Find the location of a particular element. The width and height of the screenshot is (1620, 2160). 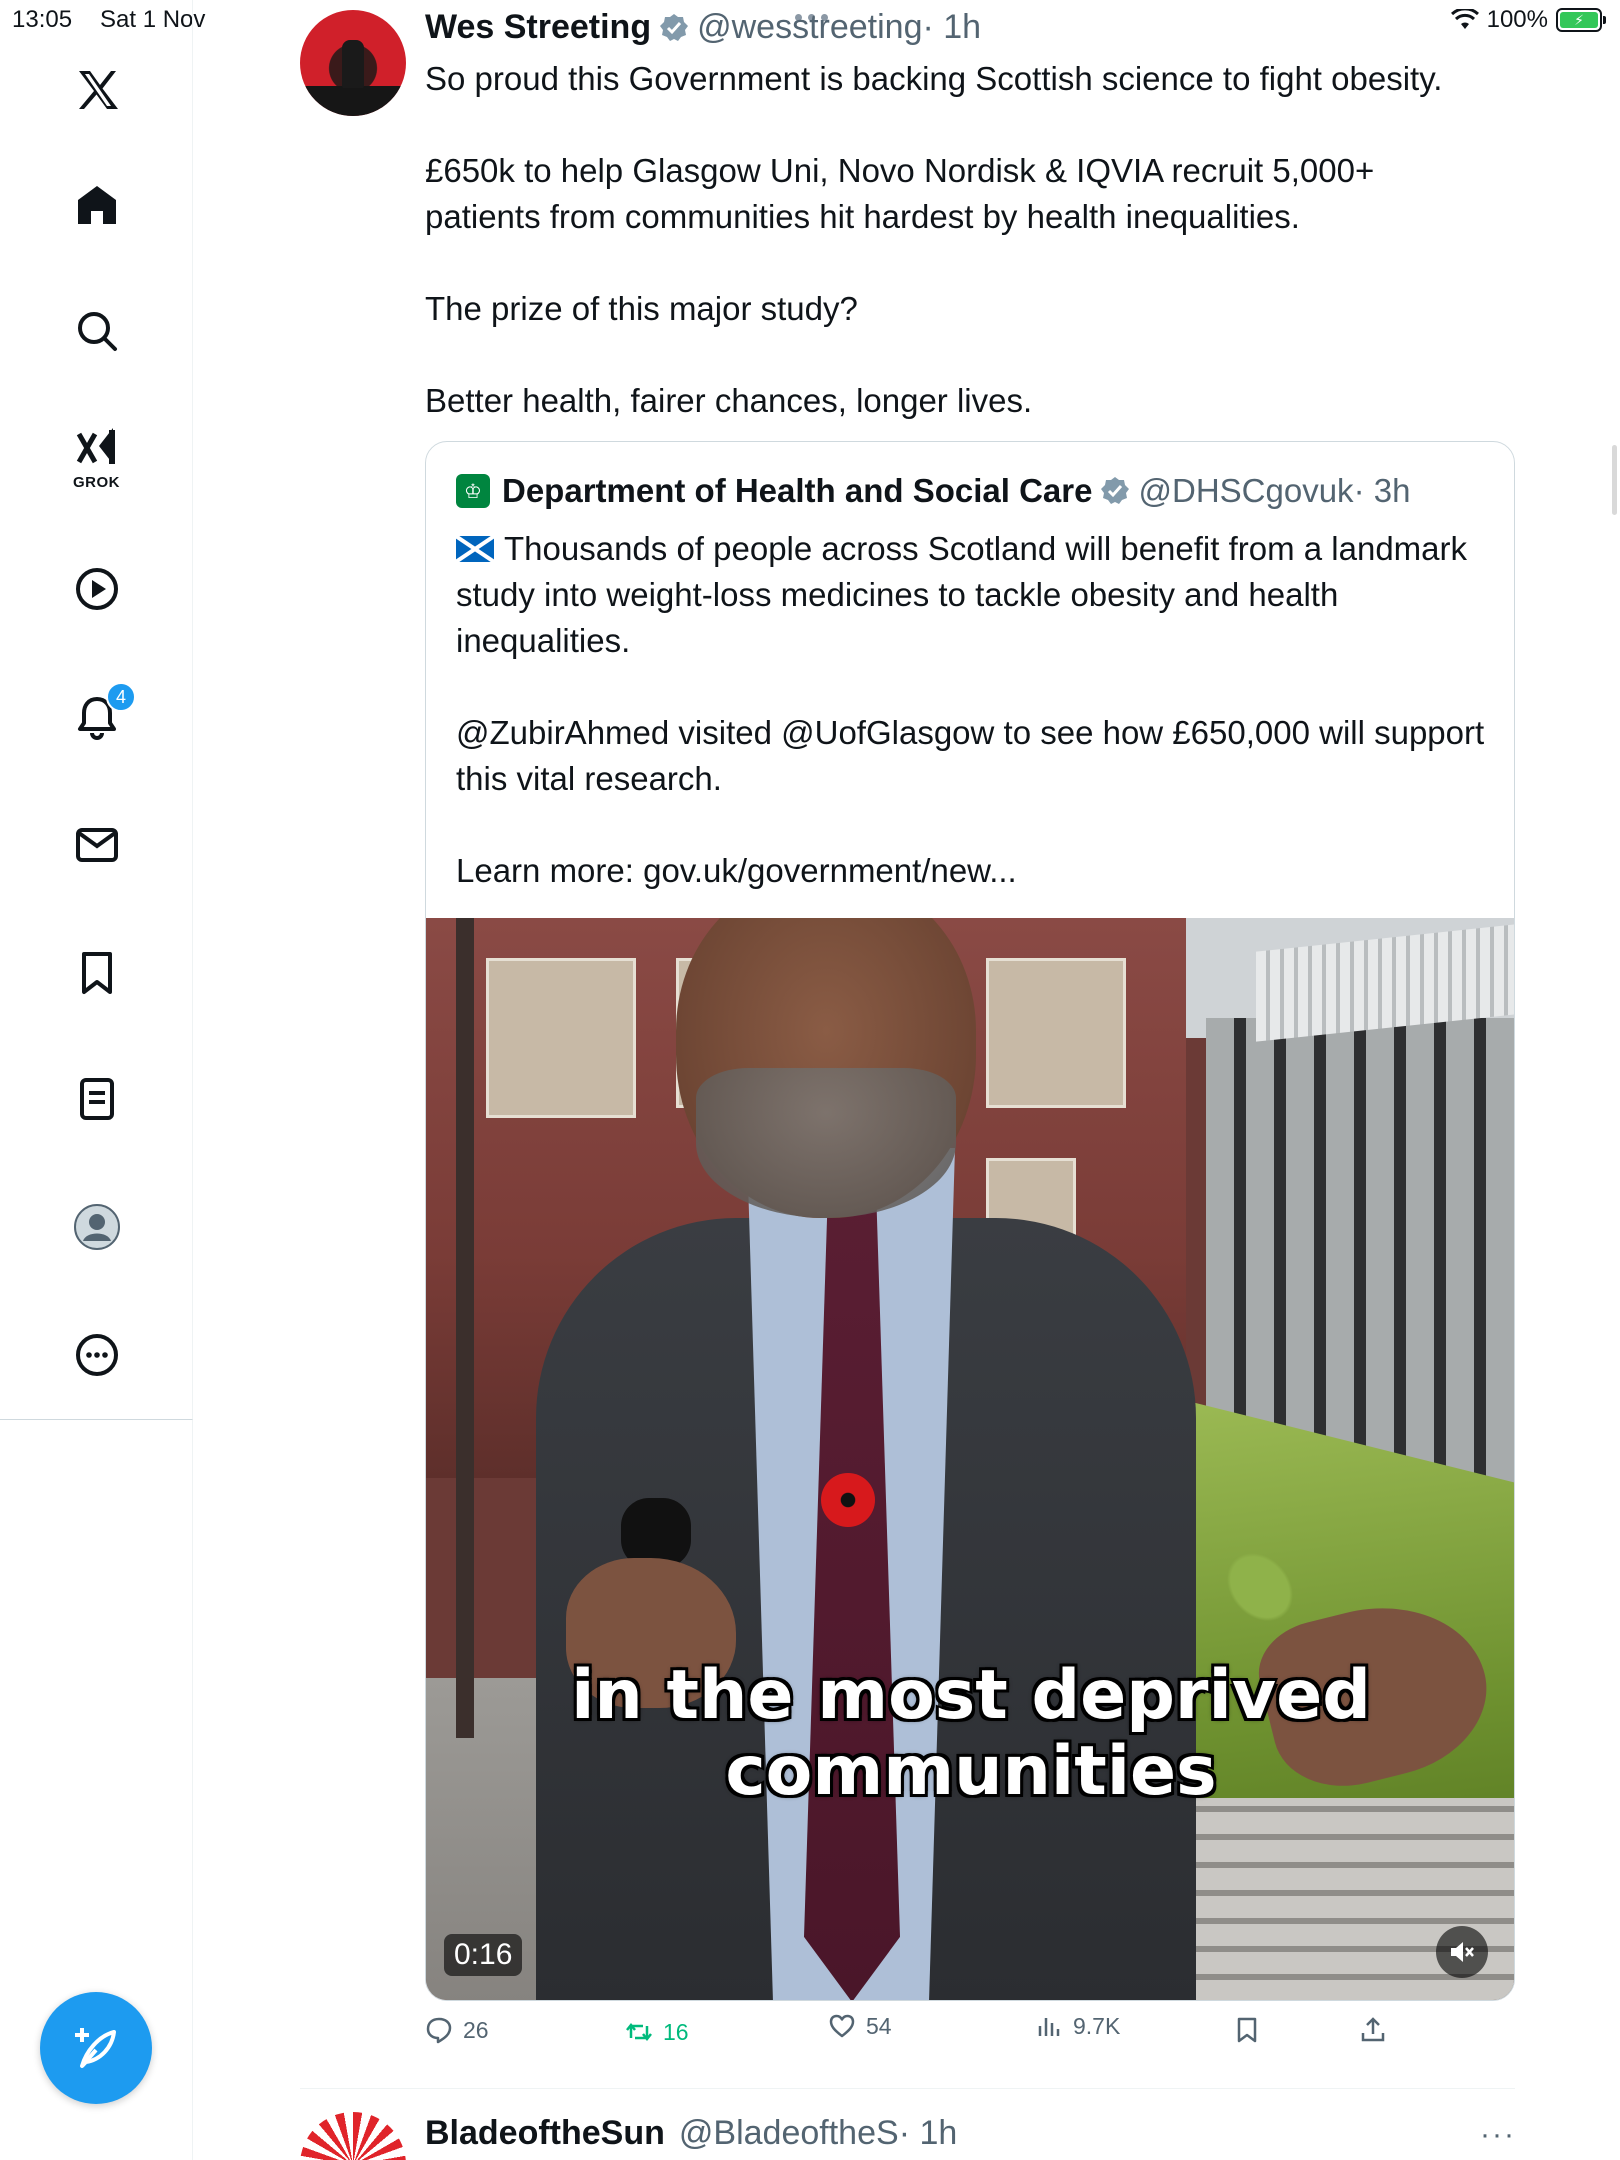

author-handle: @wesstreeting is located at coordinates (809, 27).